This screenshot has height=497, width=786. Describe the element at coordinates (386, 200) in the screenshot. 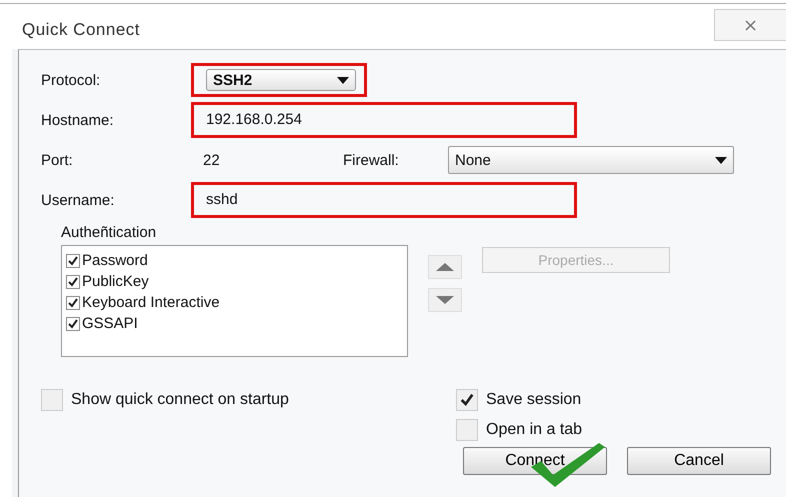

I see `username-field: sshd` at that location.